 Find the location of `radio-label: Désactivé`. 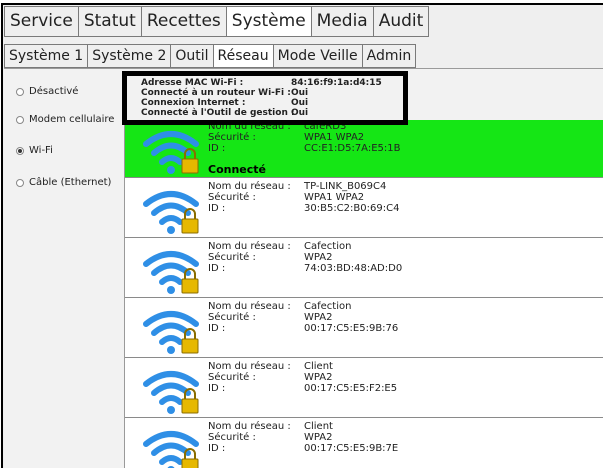

radio-label: Désactivé is located at coordinates (54, 91).